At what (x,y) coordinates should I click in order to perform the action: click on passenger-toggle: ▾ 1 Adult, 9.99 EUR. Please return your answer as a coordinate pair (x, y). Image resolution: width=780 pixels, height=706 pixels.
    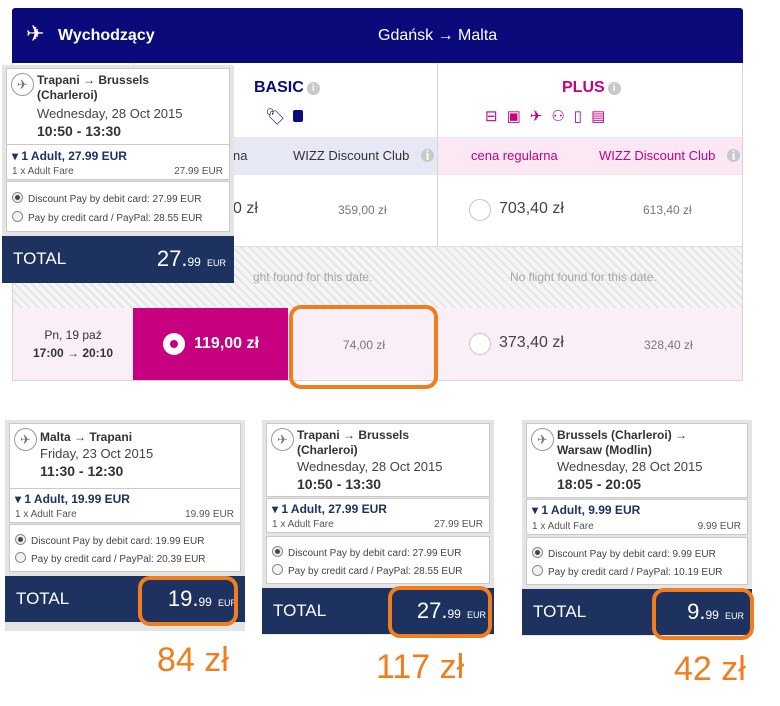
    Looking at the image, I should click on (586, 510).